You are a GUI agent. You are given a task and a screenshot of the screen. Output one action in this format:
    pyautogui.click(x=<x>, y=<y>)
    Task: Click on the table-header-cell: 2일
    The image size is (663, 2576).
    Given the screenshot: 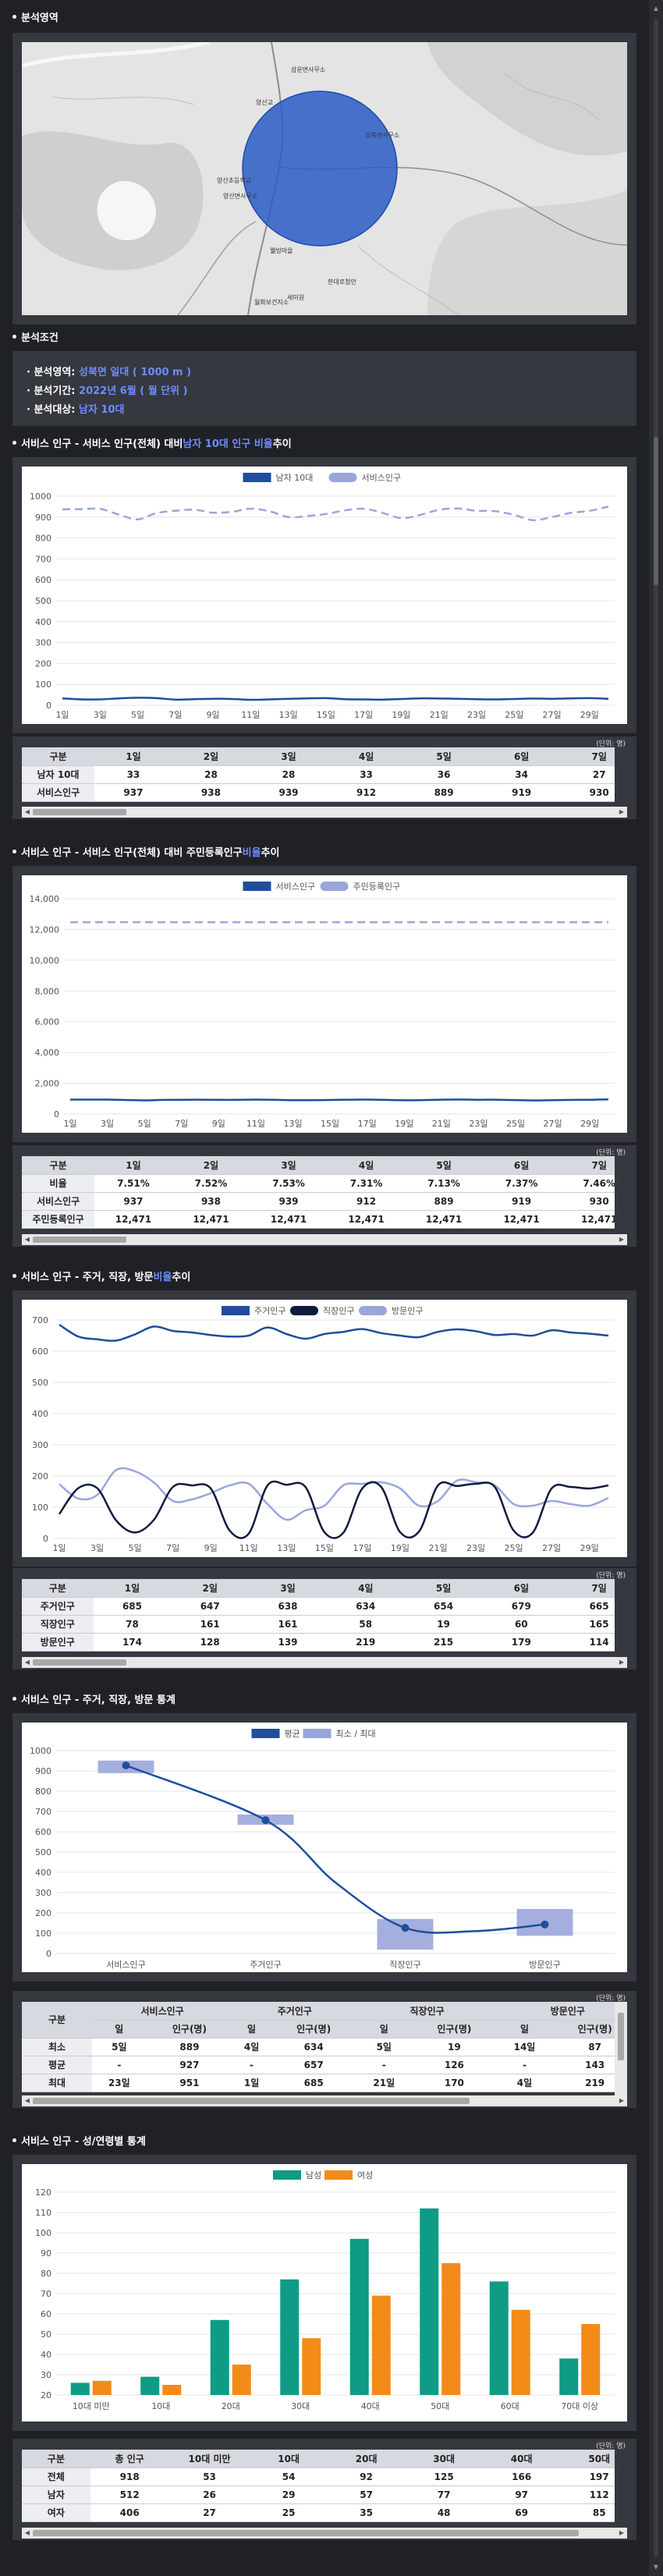 What is the action you would take?
    pyautogui.click(x=211, y=1165)
    